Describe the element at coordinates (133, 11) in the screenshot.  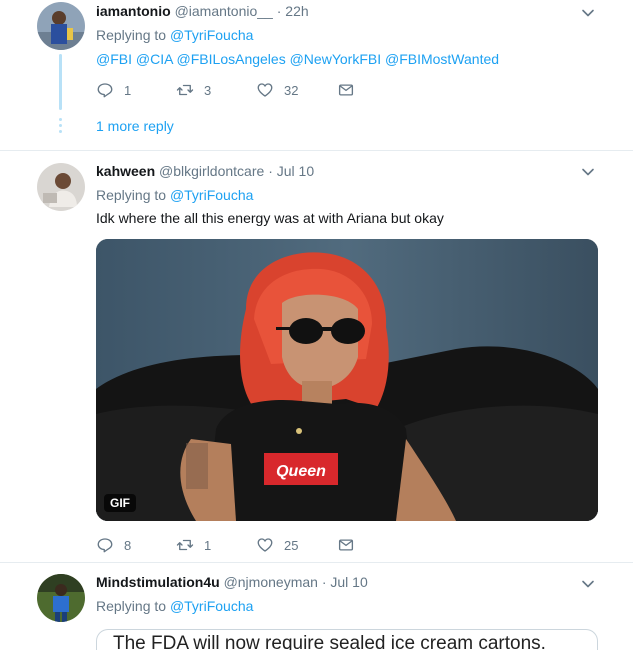
I see `display-name: iamantonio` at that location.